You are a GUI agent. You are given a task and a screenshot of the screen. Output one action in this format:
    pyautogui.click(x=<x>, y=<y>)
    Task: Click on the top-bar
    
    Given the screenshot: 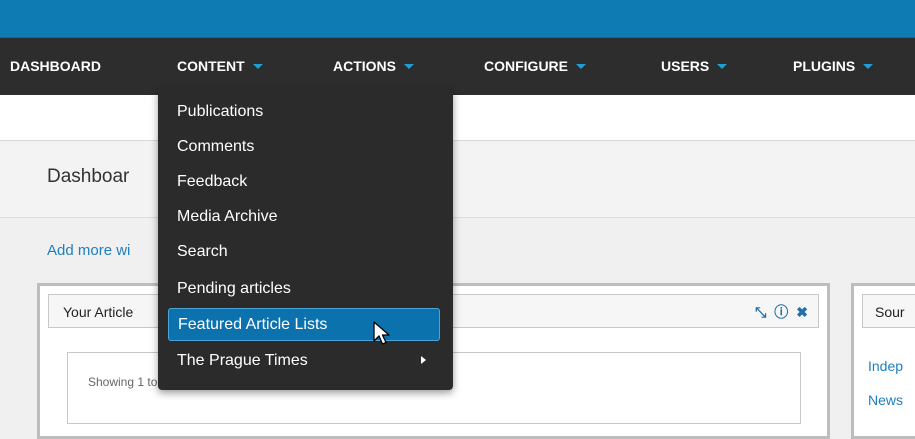 What is the action you would take?
    pyautogui.click(x=457, y=19)
    